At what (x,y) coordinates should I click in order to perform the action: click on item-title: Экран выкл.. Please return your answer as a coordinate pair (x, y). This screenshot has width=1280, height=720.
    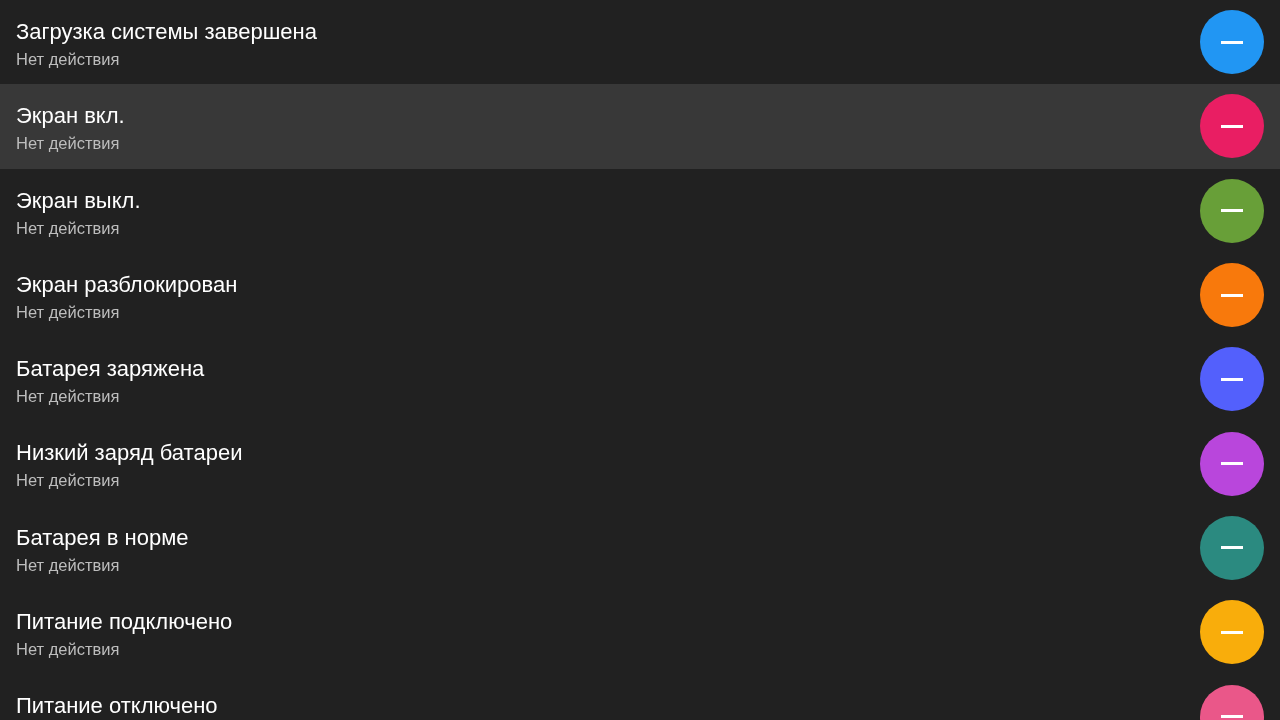
    Looking at the image, I should click on (78, 200).